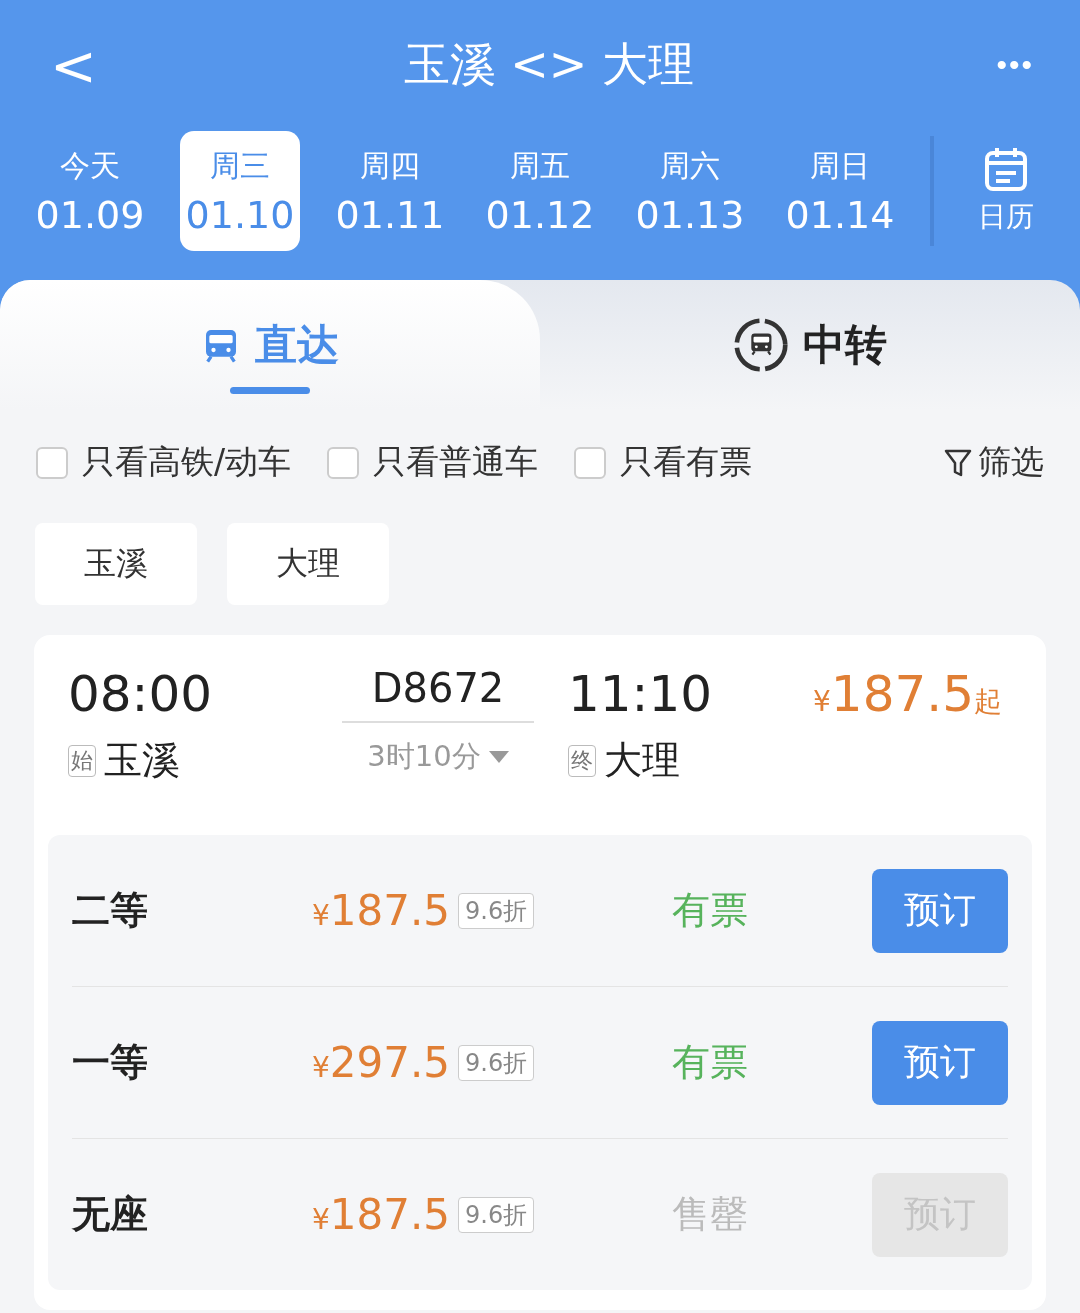 The height and width of the screenshot is (1313, 1080). I want to click on calendar-label: 日历, so click(1006, 217).